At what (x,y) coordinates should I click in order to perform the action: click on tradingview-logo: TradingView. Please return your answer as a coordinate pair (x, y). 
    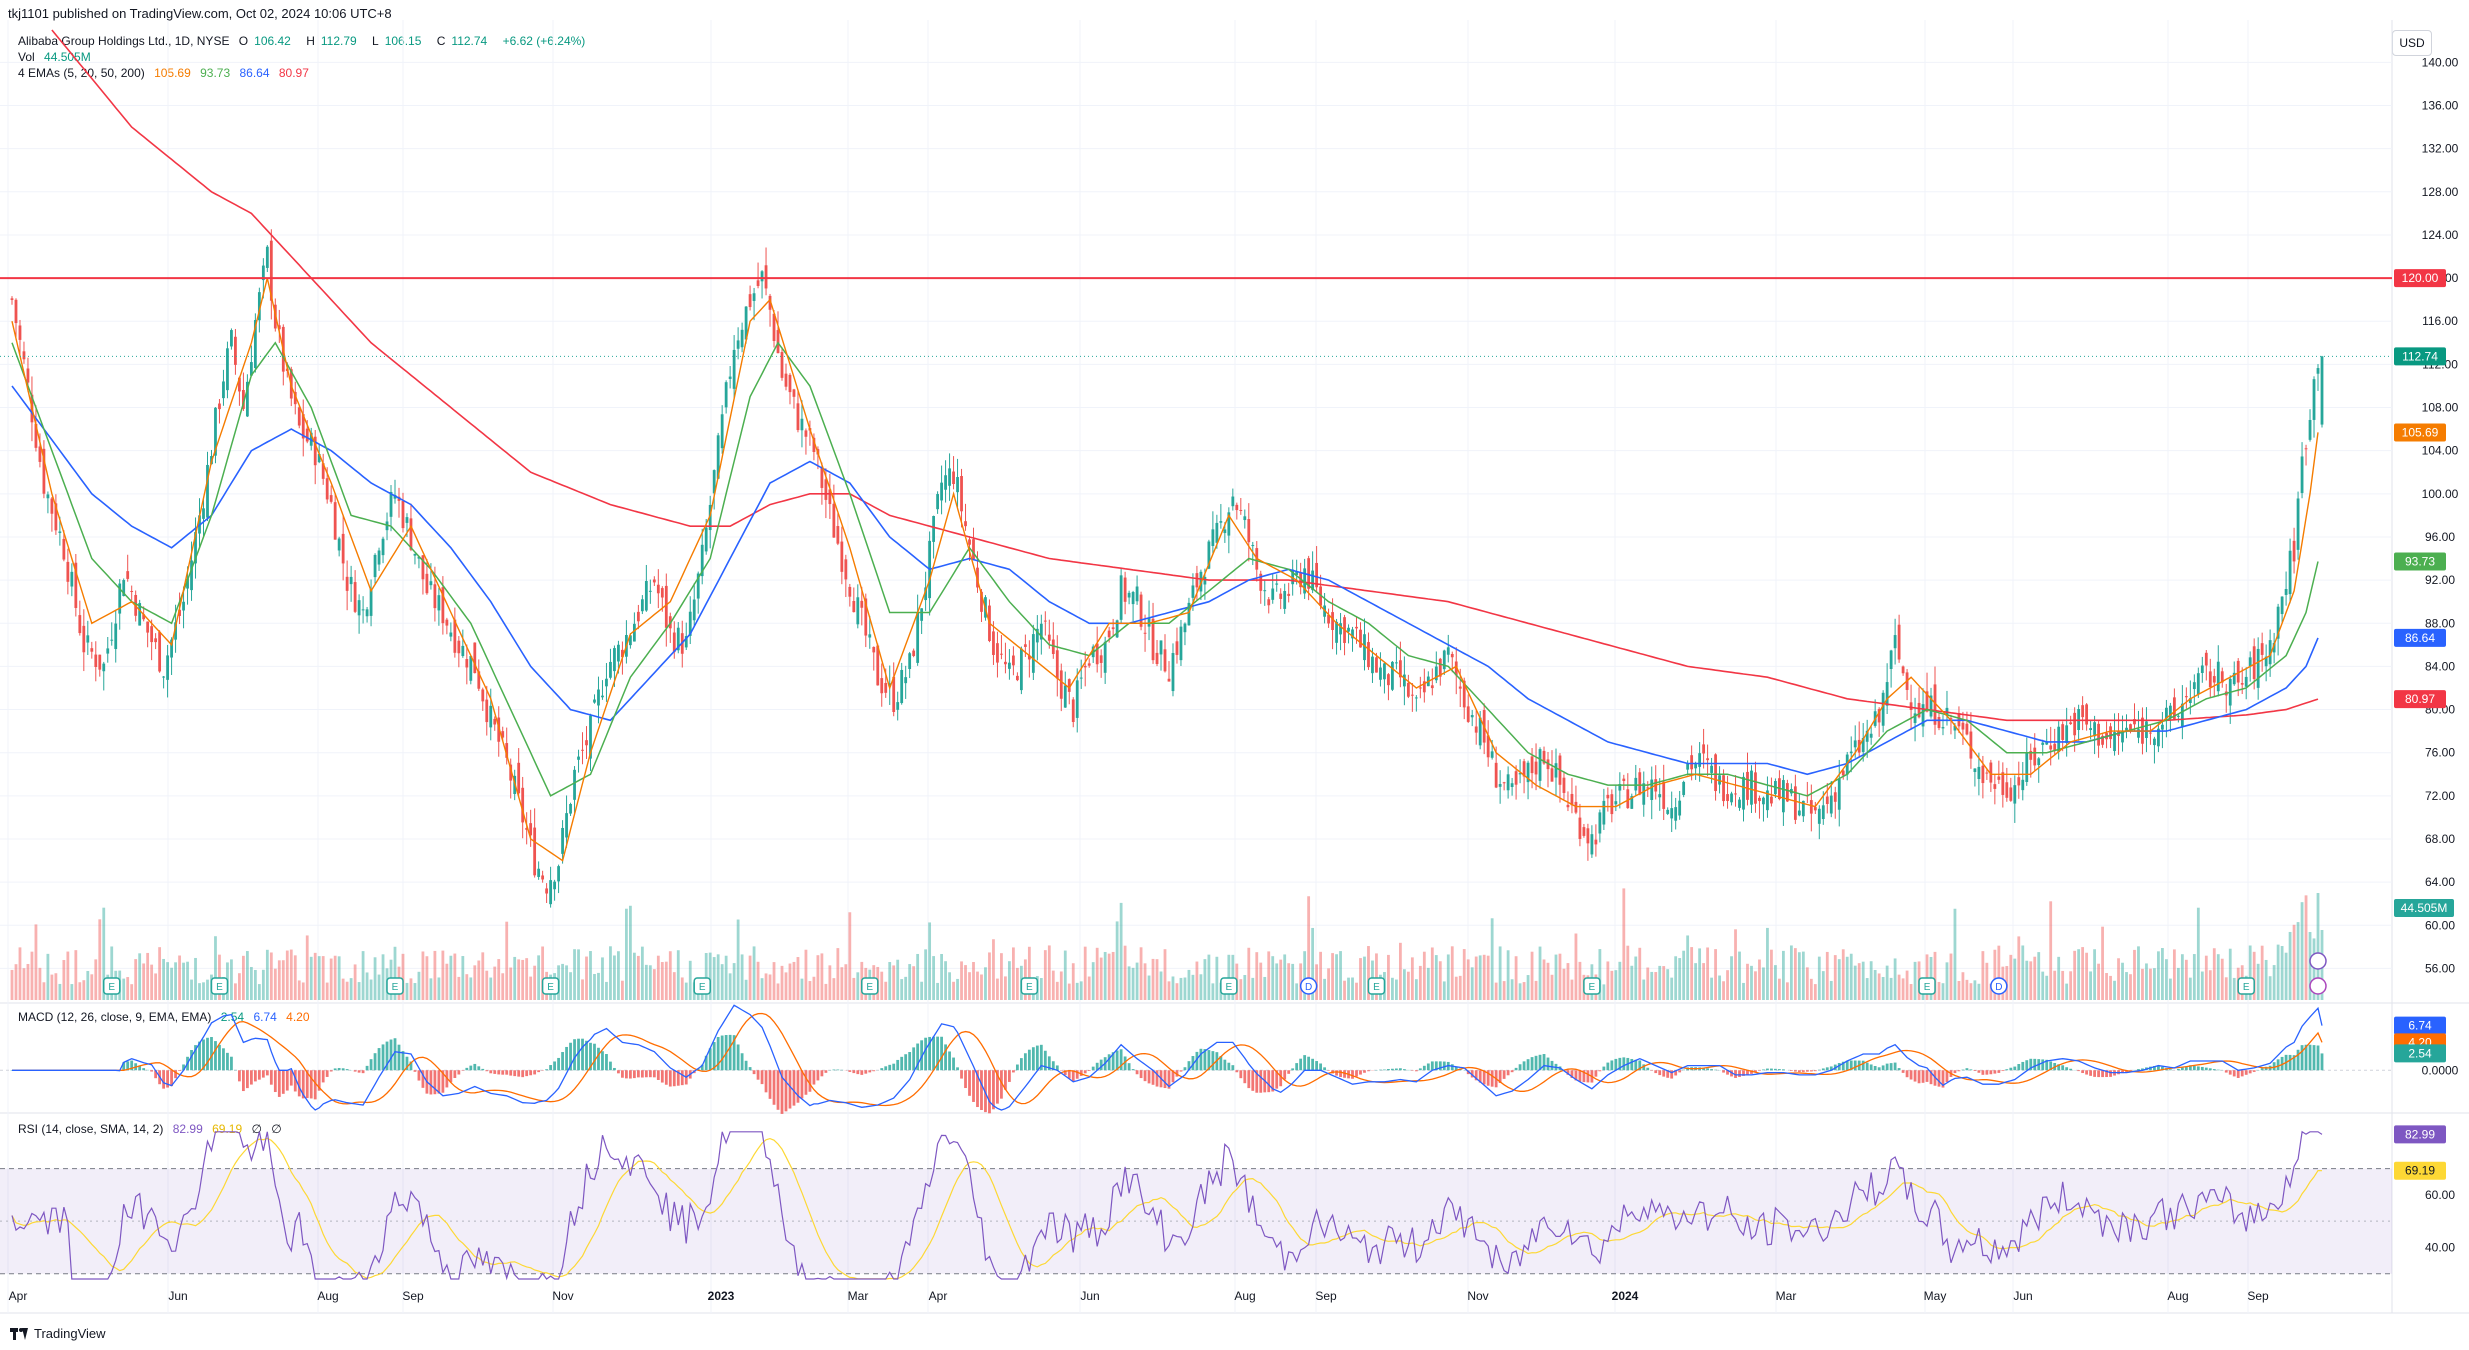
    Looking at the image, I should click on (58, 1333).